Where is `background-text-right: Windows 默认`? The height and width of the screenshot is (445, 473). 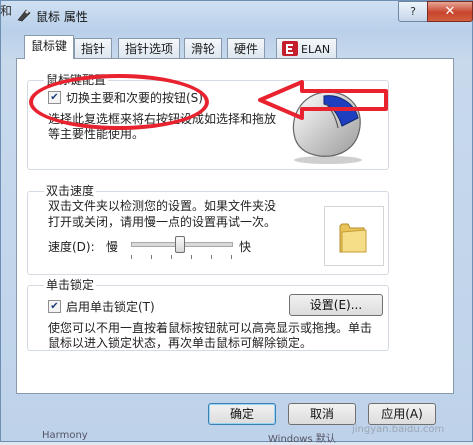 background-text-right: Windows 默认 is located at coordinates (302, 439).